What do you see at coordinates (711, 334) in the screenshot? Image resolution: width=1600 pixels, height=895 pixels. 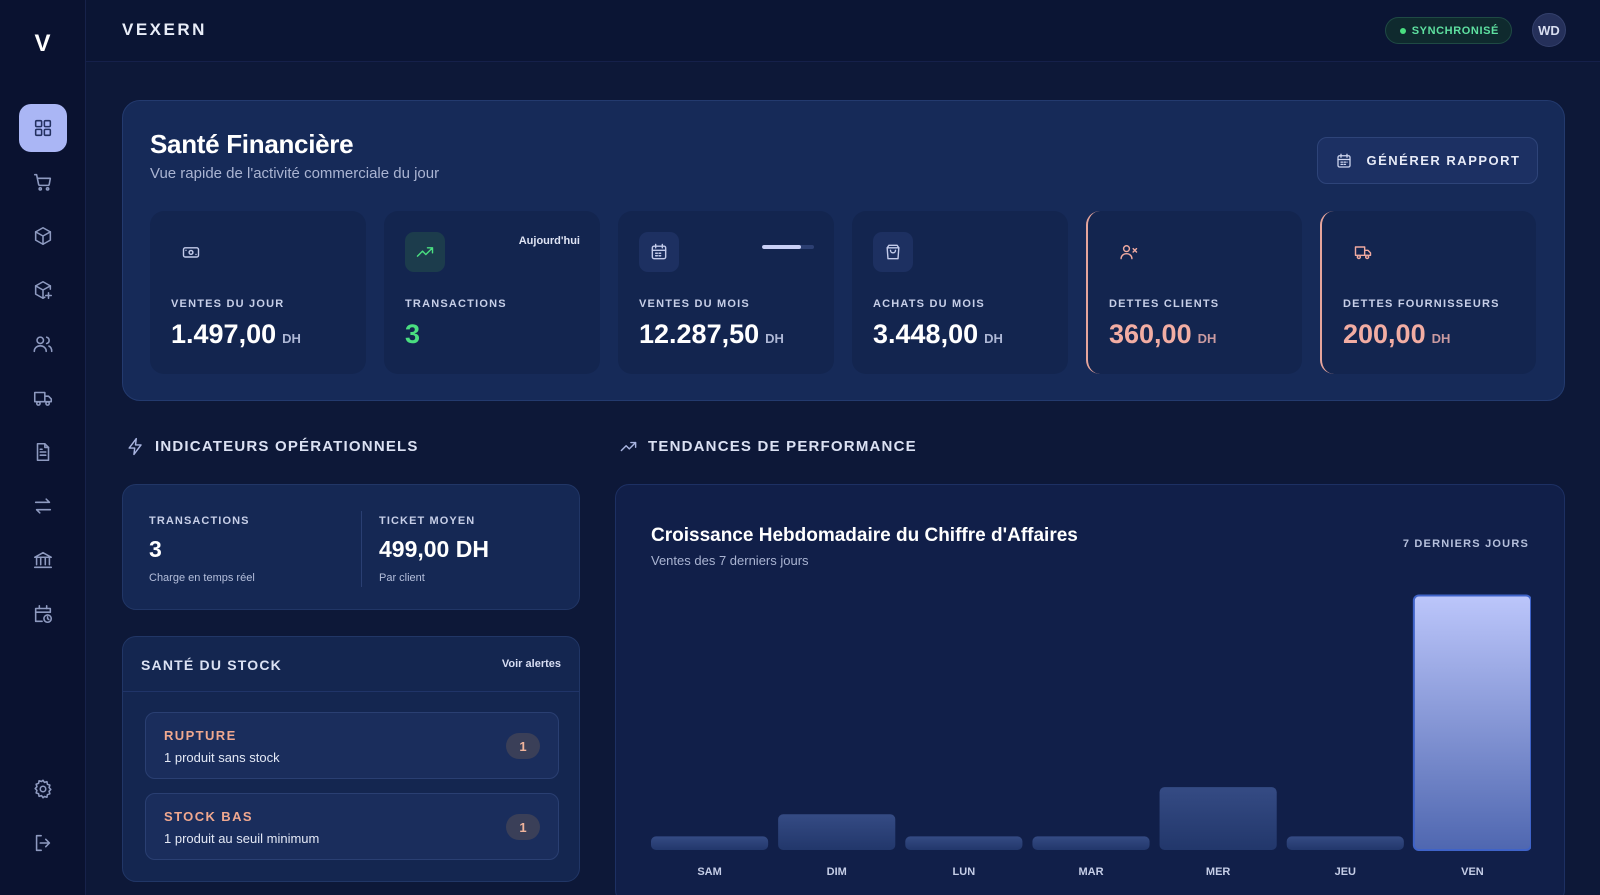 I see `kpi-value: 12.287,50 DH` at bounding box center [711, 334].